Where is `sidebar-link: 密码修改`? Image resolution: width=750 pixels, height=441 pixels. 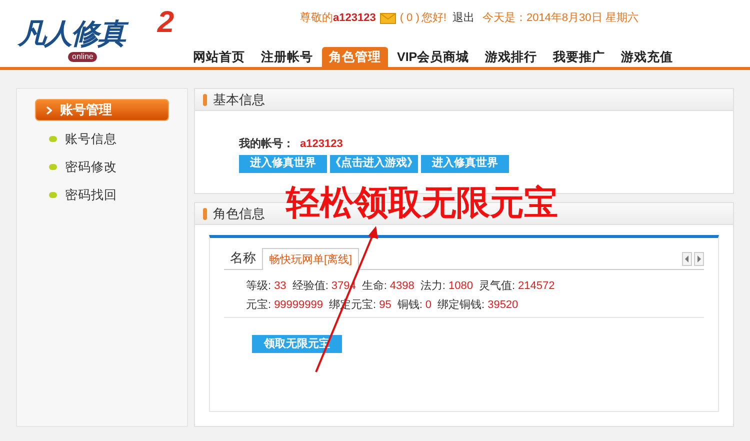 sidebar-link: 密码修改 is located at coordinates (91, 167).